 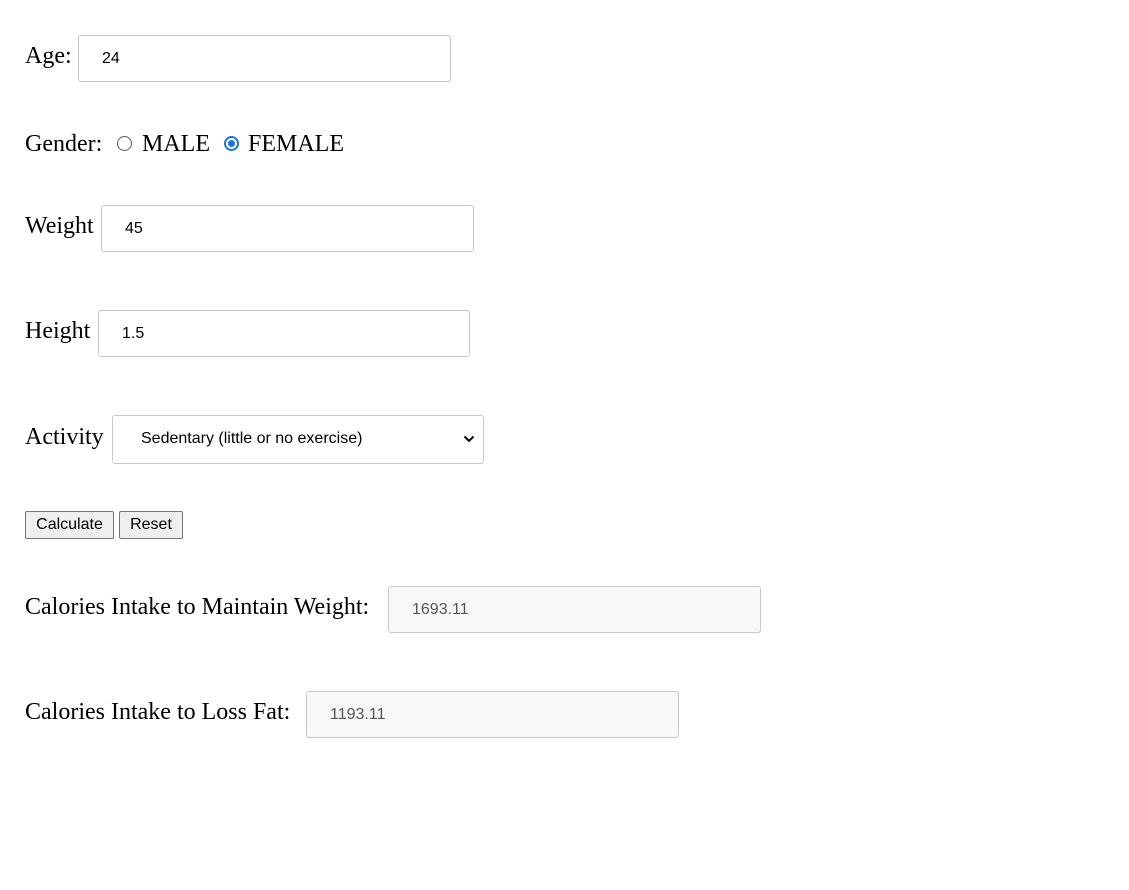 I want to click on gender-male-radio, so click(x=124, y=143).